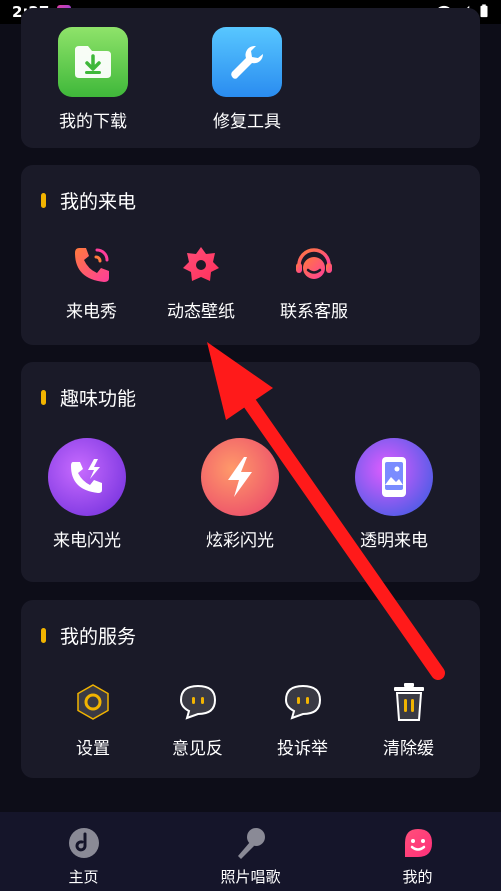 Image resolution: width=501 pixels, height=891 pixels. Describe the element at coordinates (84, 843) in the screenshot. I see `music-disc-icon` at that location.